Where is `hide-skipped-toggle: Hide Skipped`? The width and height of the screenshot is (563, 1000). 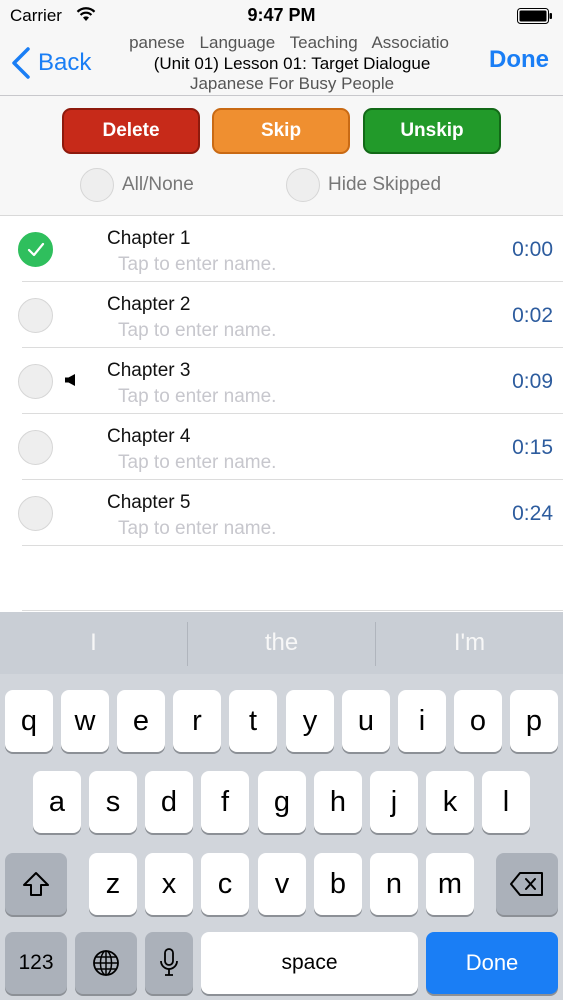 hide-skipped-toggle: Hide Skipped is located at coordinates (363, 185).